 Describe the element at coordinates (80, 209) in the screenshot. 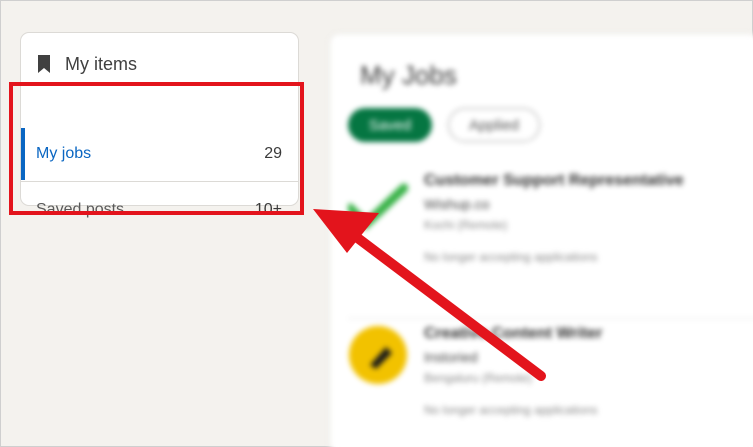

I see `sidebar-item-label: Saved posts` at that location.